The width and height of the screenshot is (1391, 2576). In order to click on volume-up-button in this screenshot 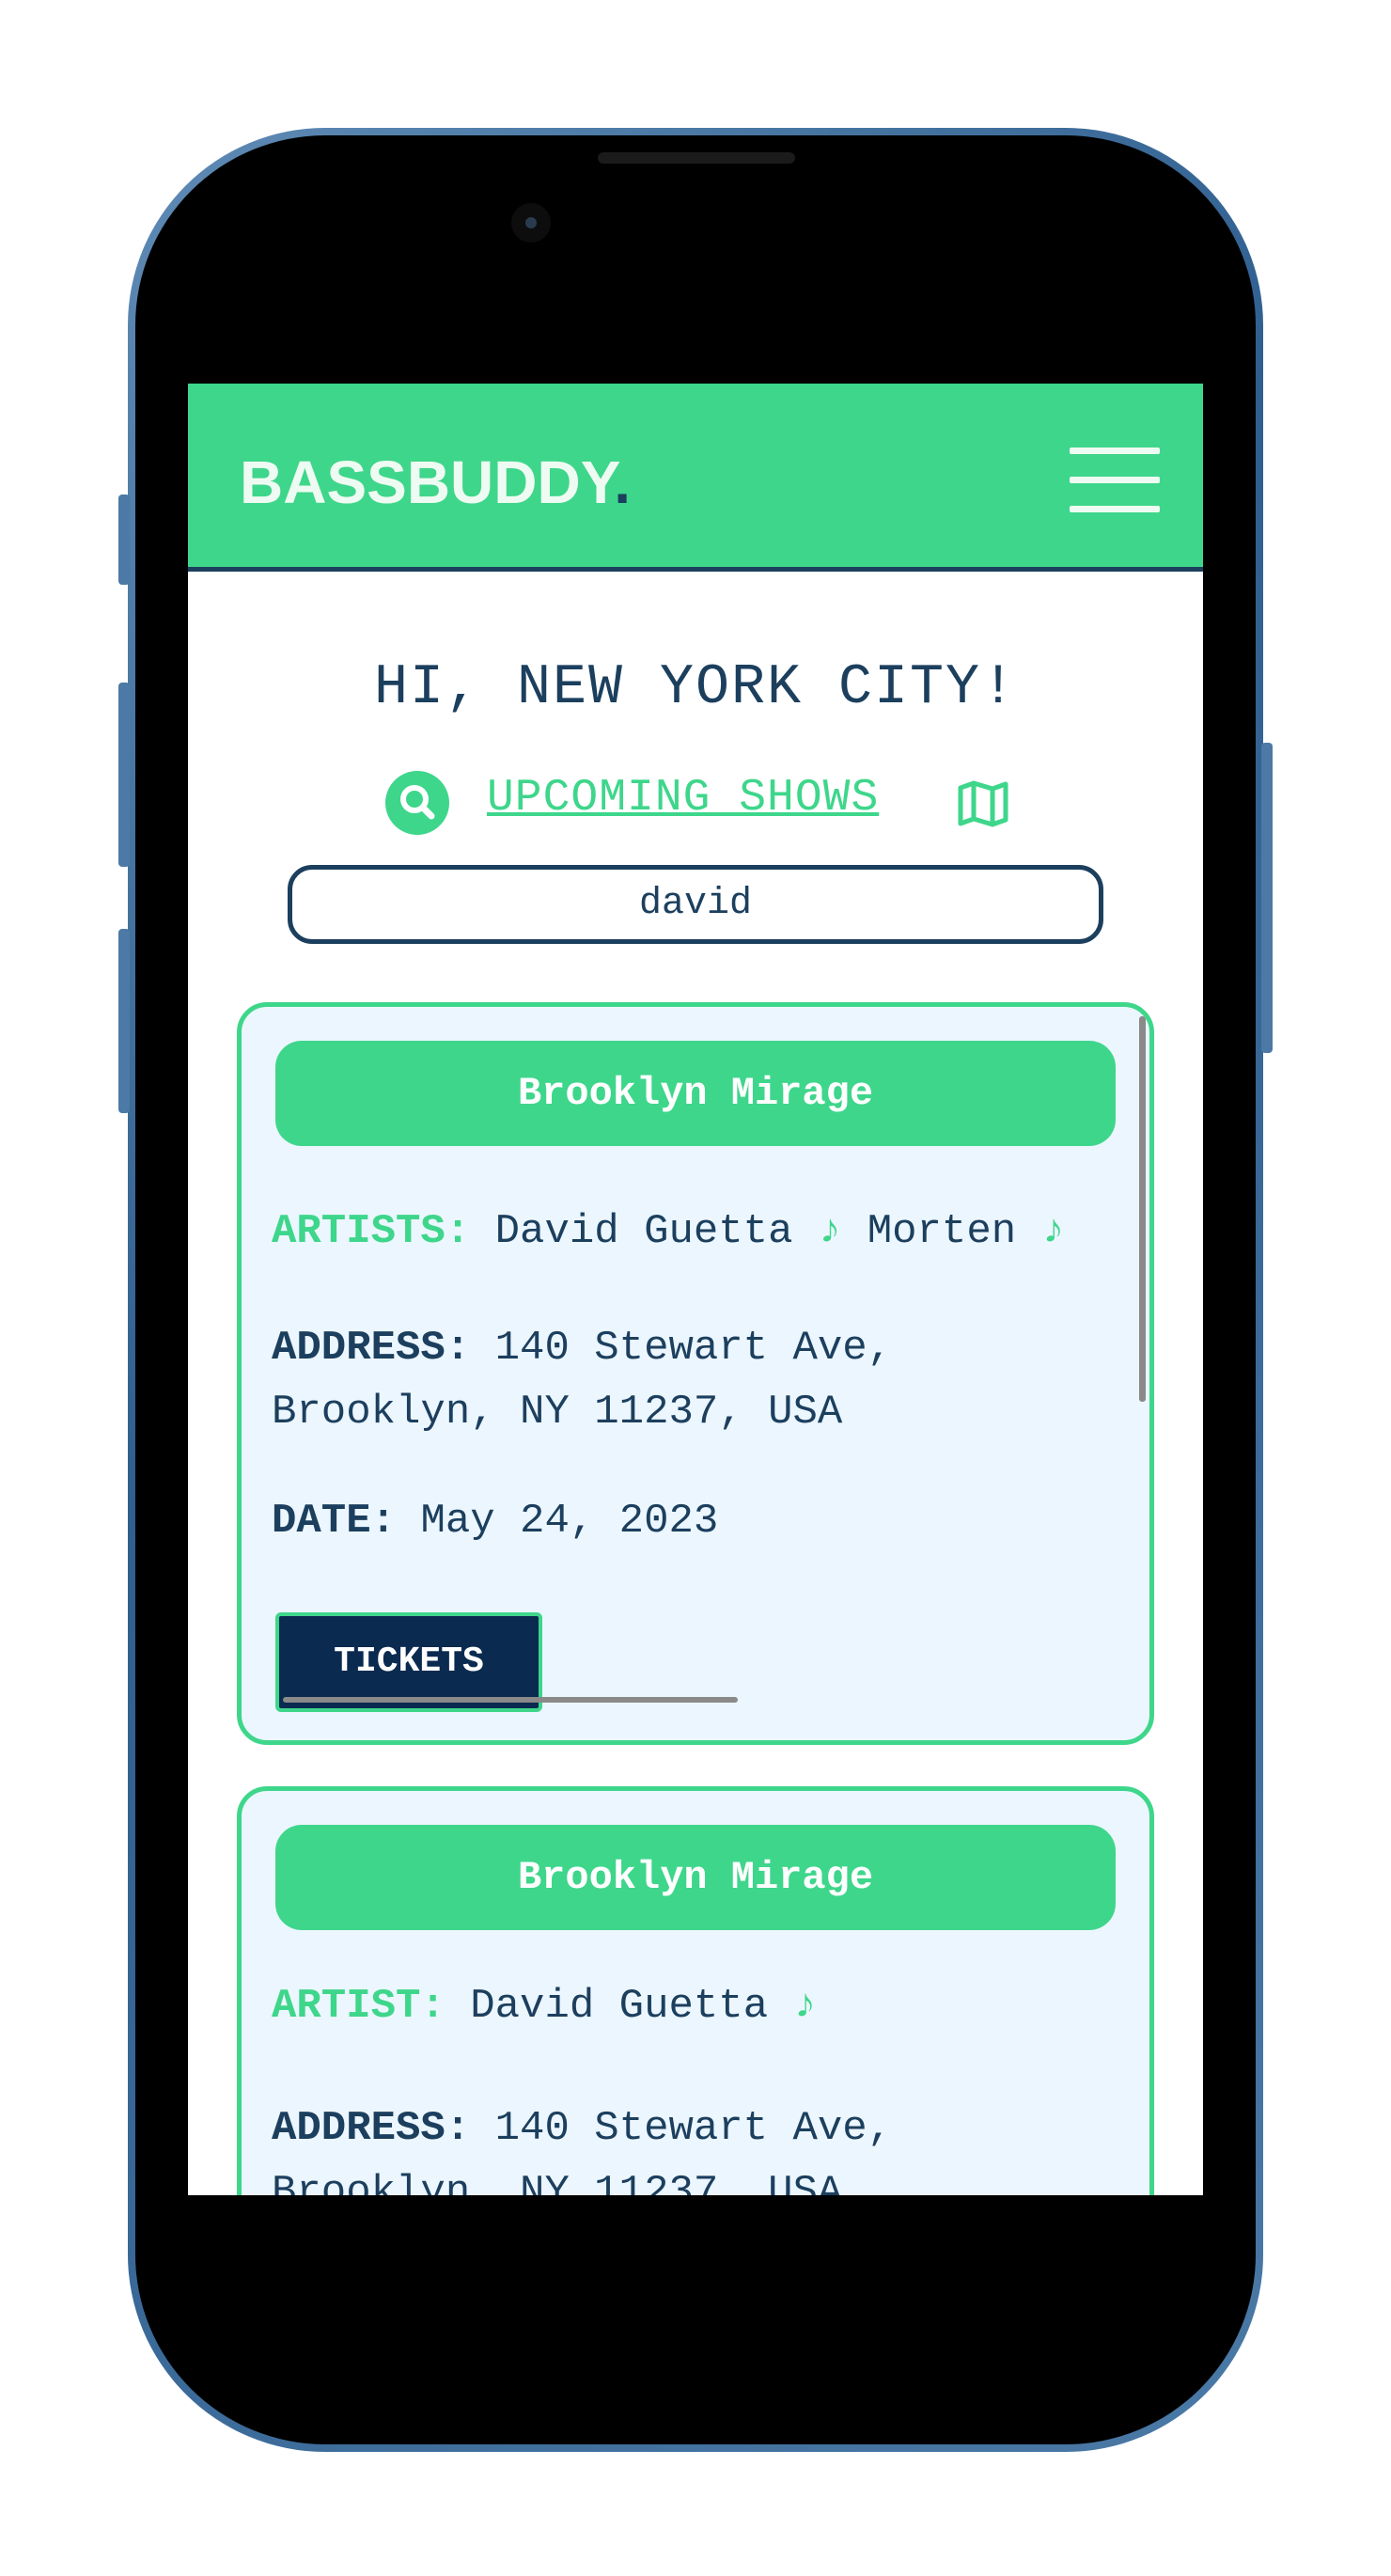, I will do `click(124, 775)`.